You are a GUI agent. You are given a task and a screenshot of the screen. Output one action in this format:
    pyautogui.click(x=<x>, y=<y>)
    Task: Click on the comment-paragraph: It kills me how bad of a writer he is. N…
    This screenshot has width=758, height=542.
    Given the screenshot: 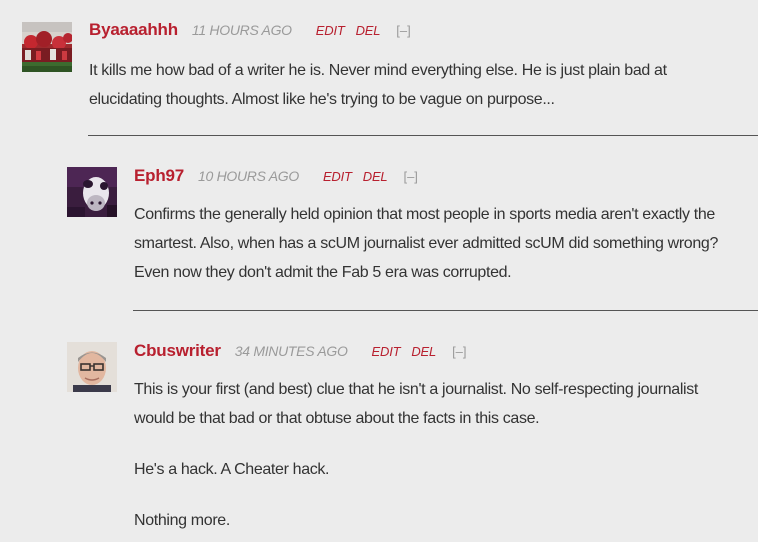 What is the action you would take?
    pyautogui.click(x=378, y=85)
    